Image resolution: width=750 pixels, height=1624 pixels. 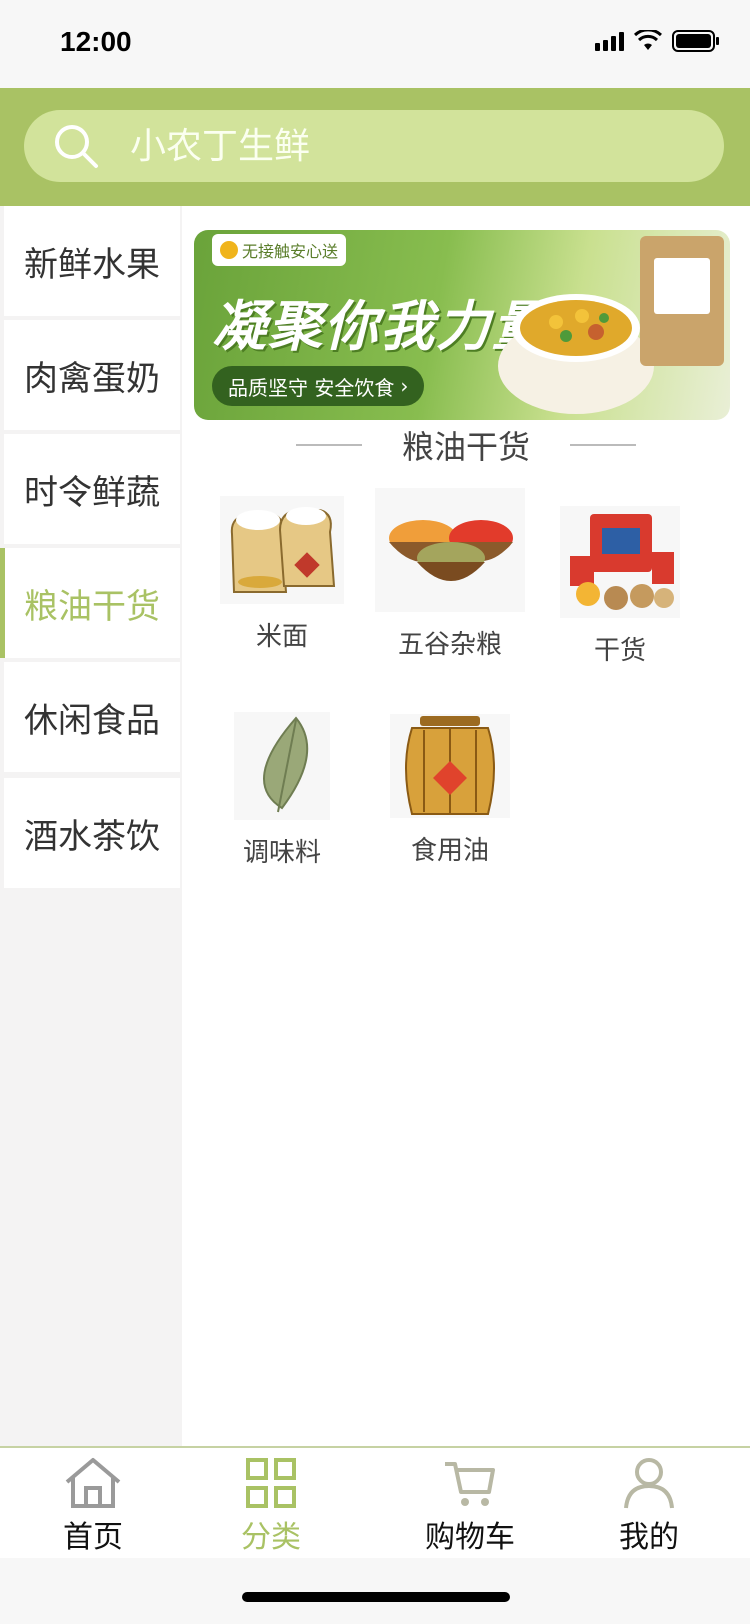 What do you see at coordinates (620, 562) in the screenshot?
I see `dried-goods-icon` at bounding box center [620, 562].